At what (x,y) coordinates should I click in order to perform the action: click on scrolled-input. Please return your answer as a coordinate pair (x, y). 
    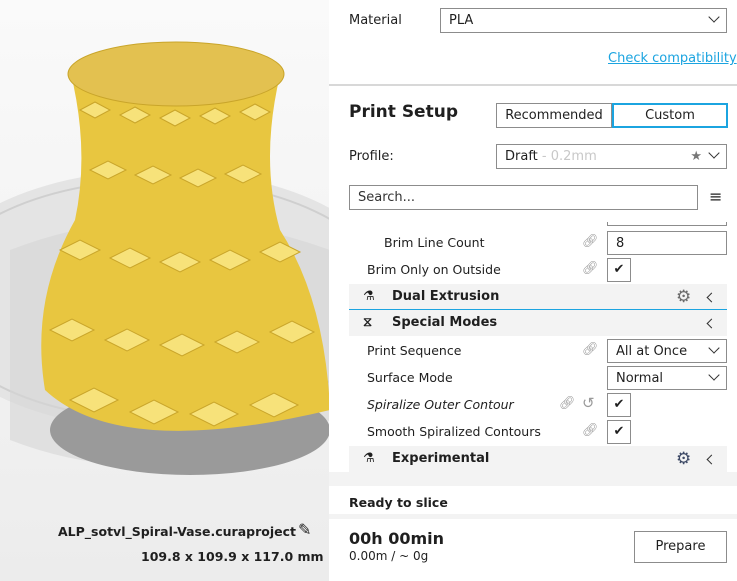
    Looking at the image, I should click on (667, 224).